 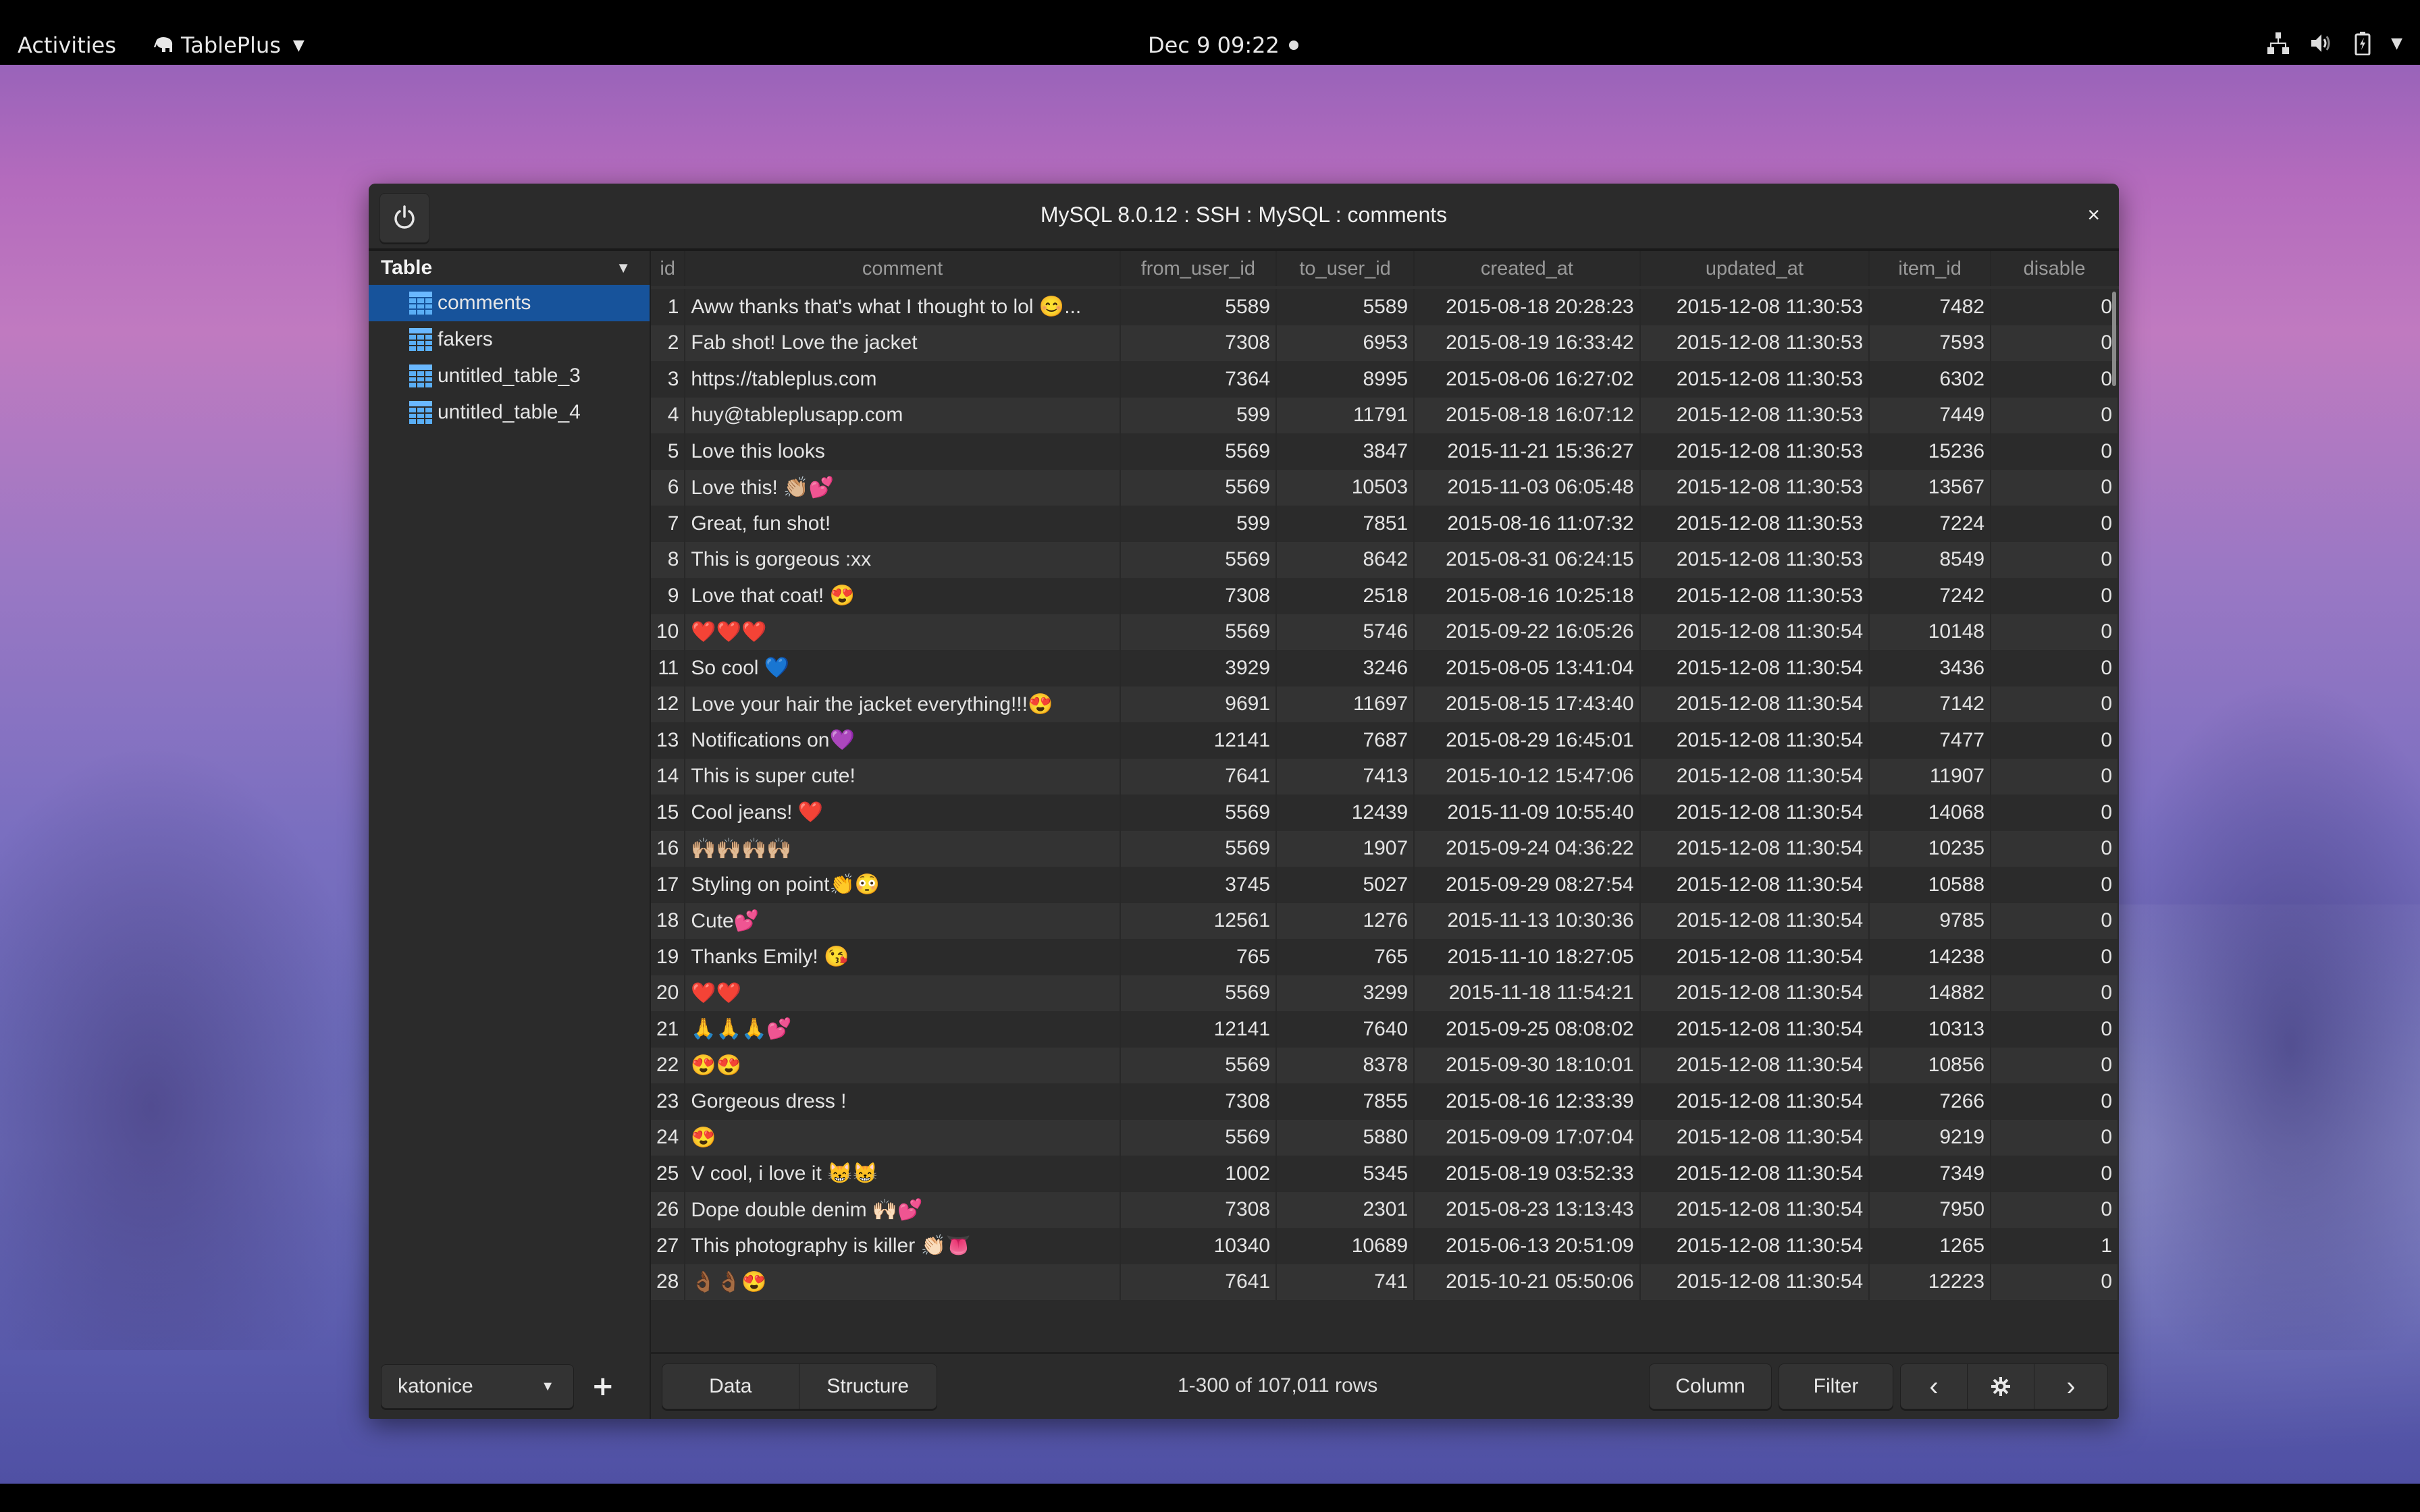 I want to click on cell-from-user-id: 12141, so click(x=1199, y=740).